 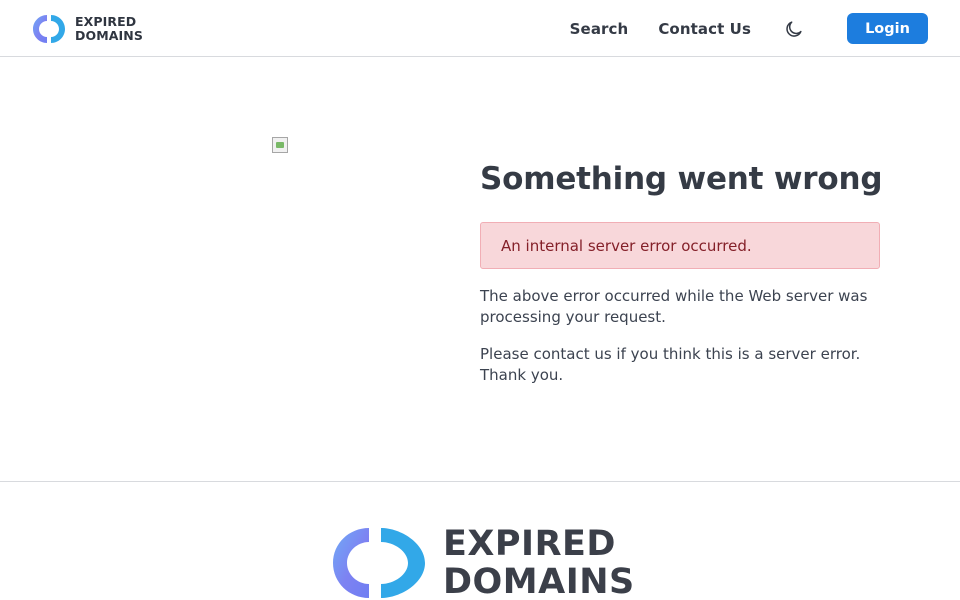 What do you see at coordinates (106, 21) in the screenshot?
I see `brand-line-expired: EXPIRED` at bounding box center [106, 21].